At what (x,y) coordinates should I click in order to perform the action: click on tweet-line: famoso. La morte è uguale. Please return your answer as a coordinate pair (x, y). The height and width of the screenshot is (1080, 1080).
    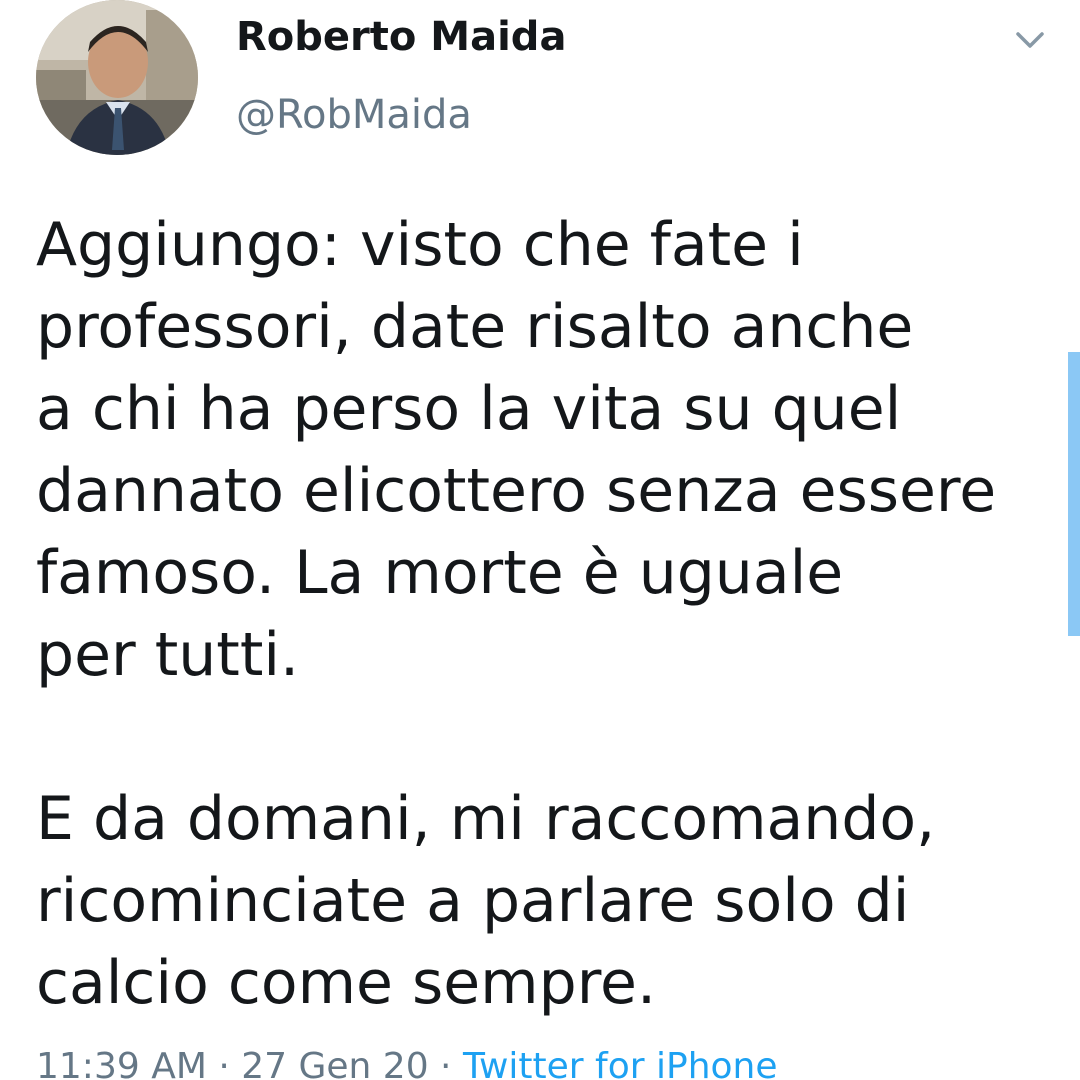
    Looking at the image, I should click on (440, 573).